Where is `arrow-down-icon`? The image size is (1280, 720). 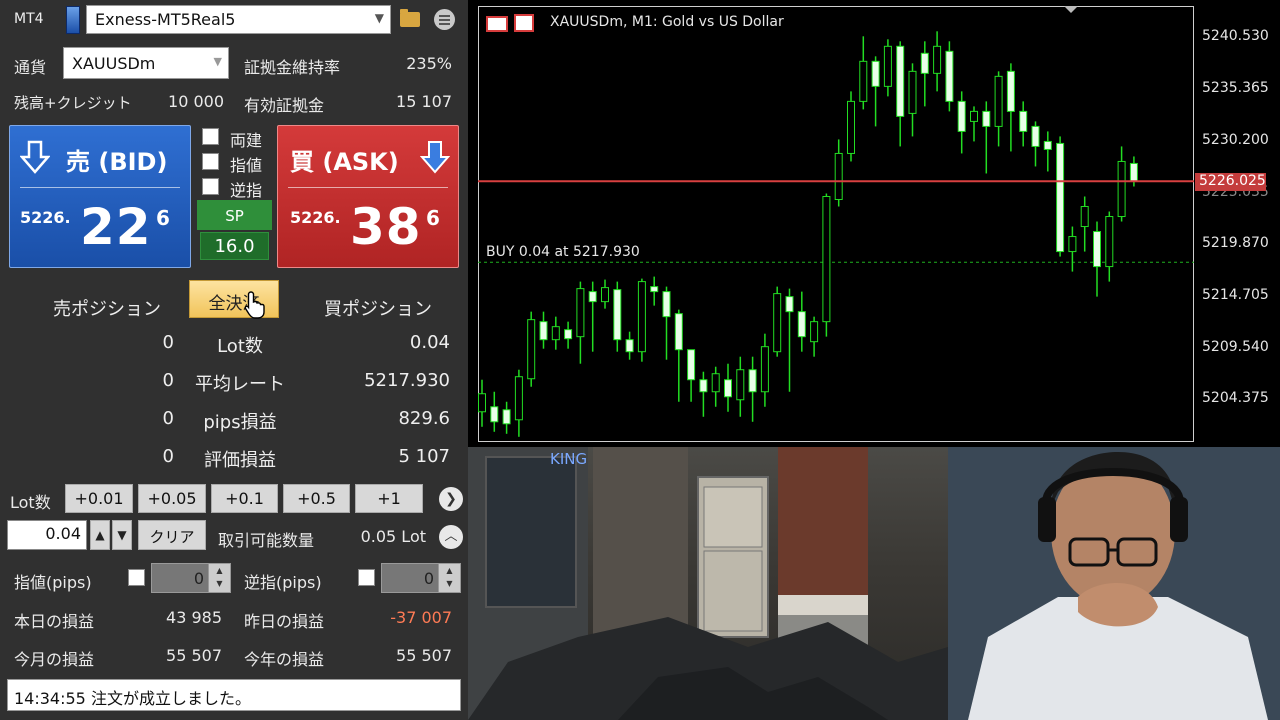 arrow-down-icon is located at coordinates (35, 157).